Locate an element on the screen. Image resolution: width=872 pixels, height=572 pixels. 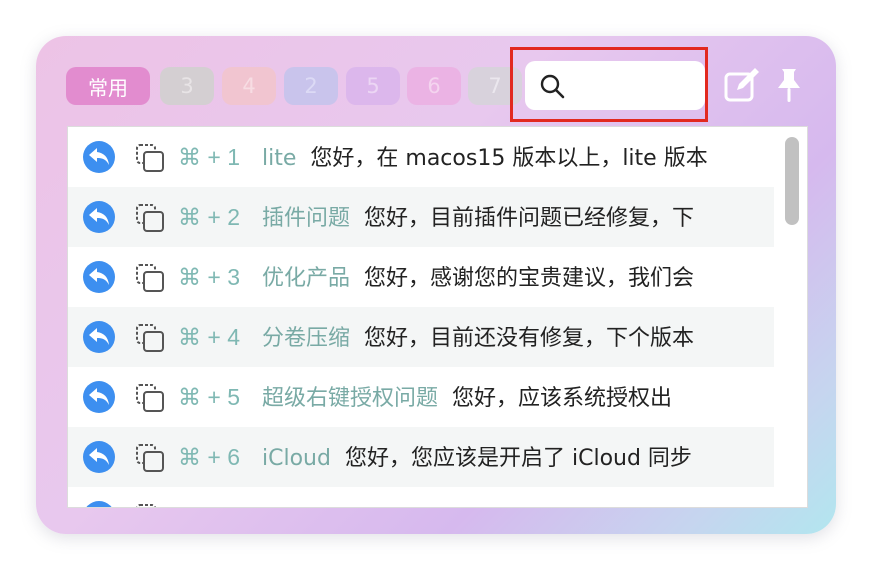
shortcut-label: ⌘ + 2 is located at coordinates (209, 217).